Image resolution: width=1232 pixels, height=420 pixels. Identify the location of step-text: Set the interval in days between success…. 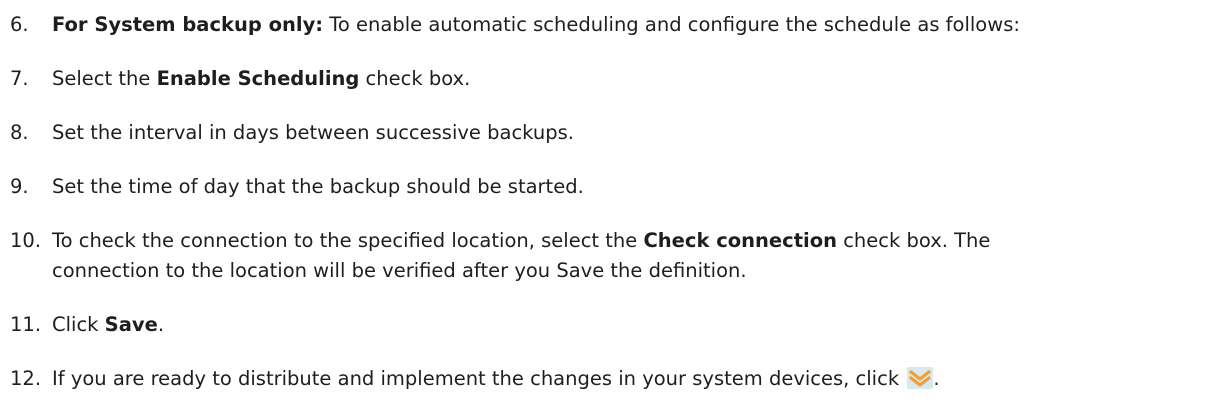
(313, 132).